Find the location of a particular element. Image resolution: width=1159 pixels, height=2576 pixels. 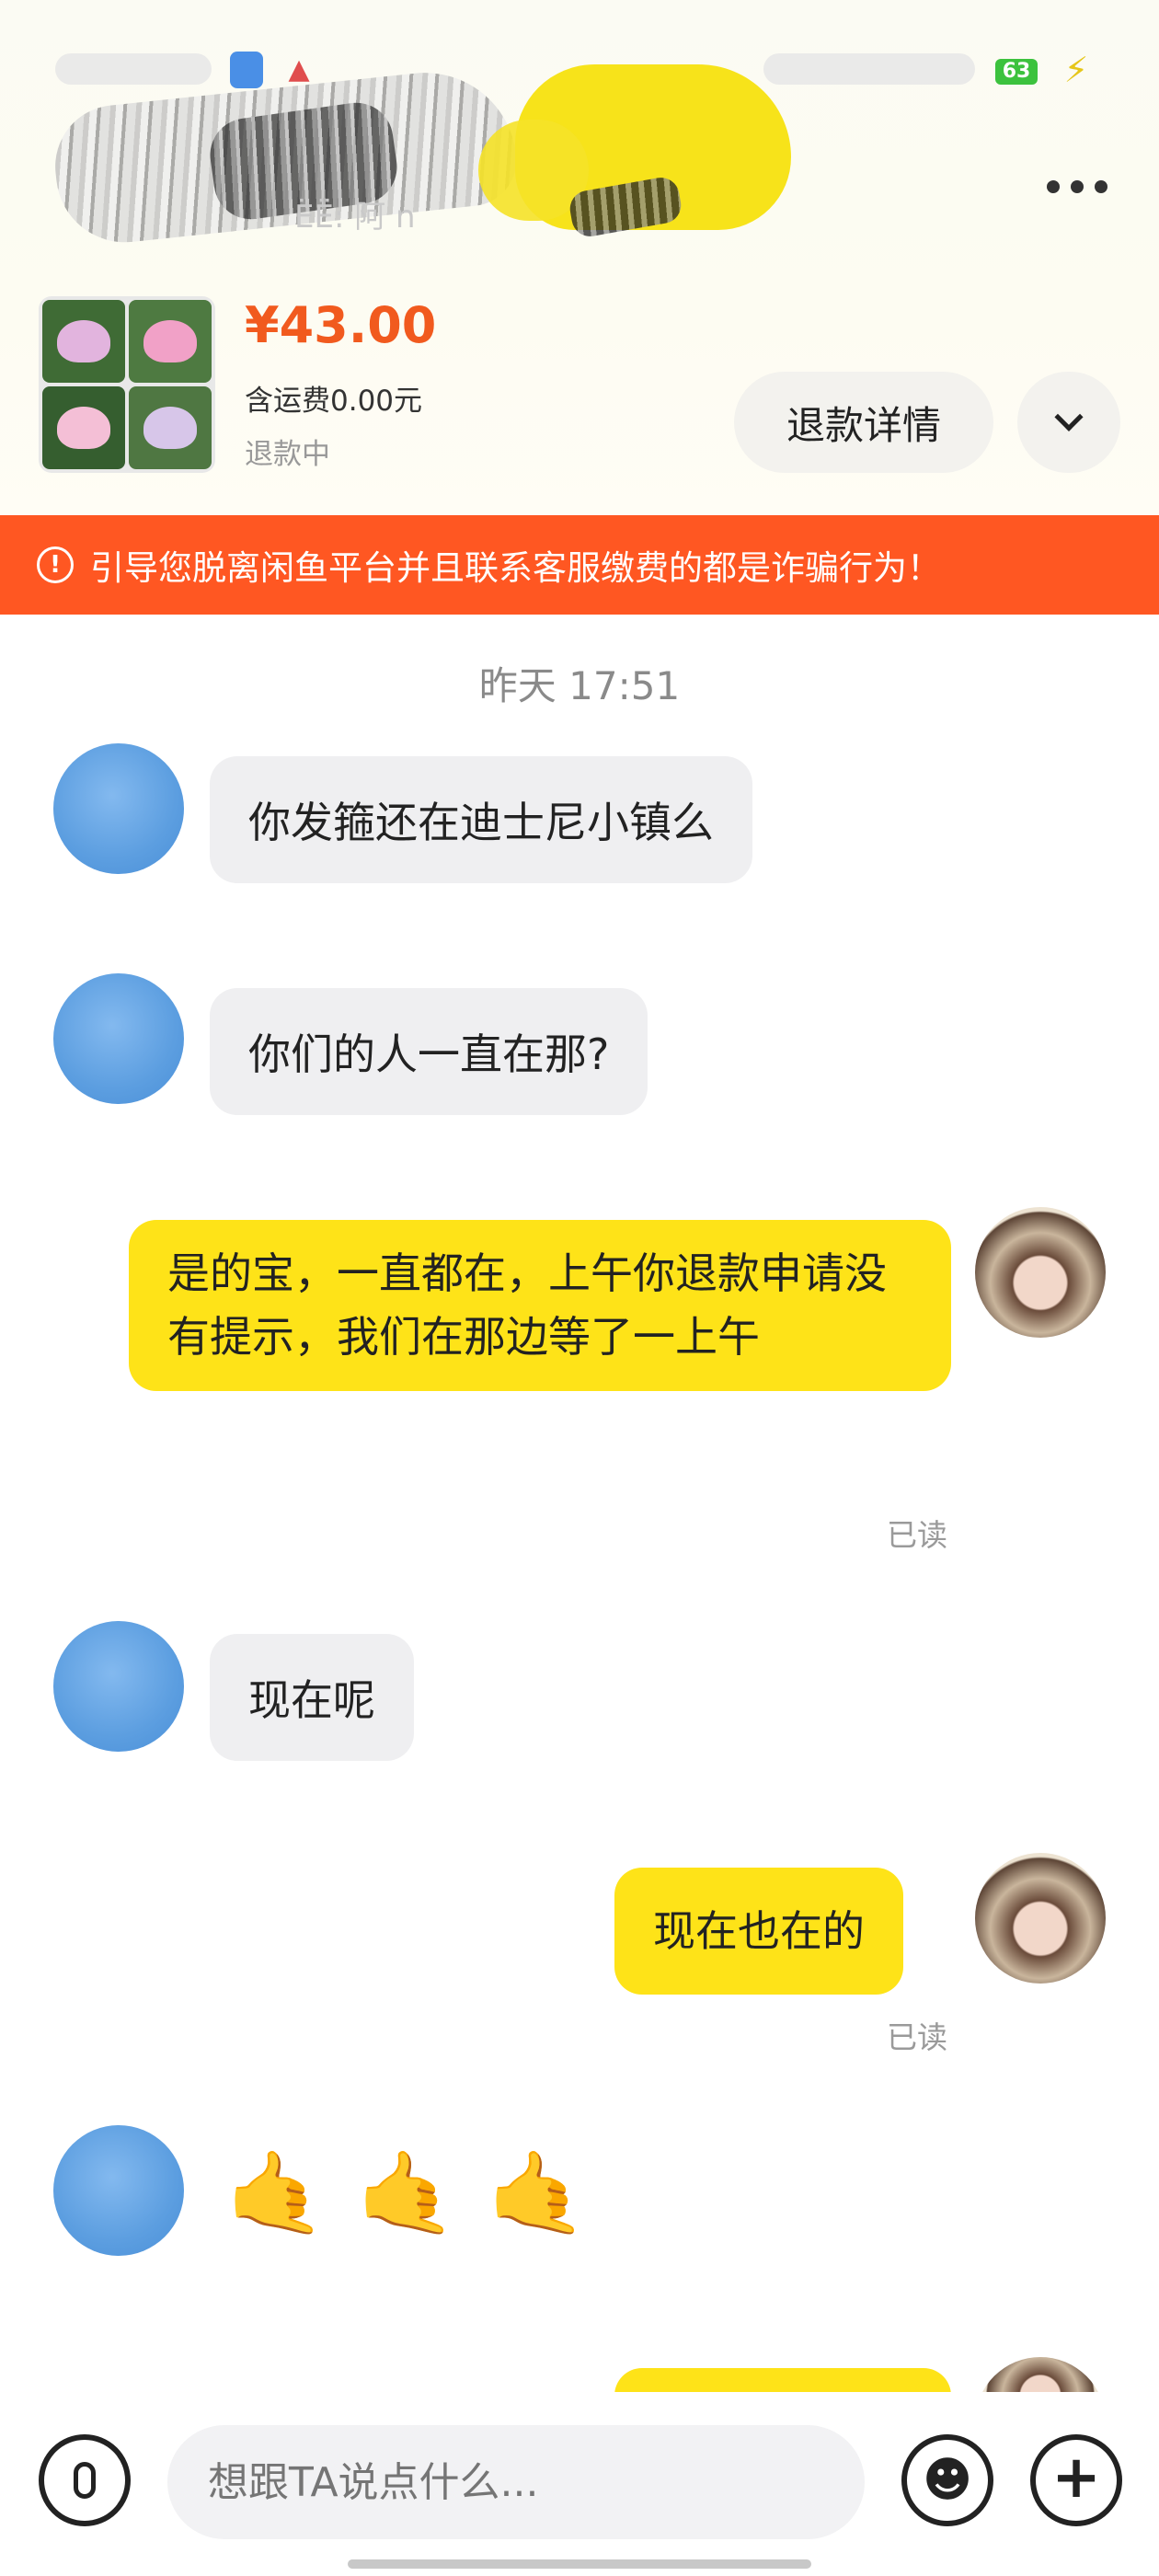

shipping-info: 含运费0.00元 is located at coordinates (334, 401).